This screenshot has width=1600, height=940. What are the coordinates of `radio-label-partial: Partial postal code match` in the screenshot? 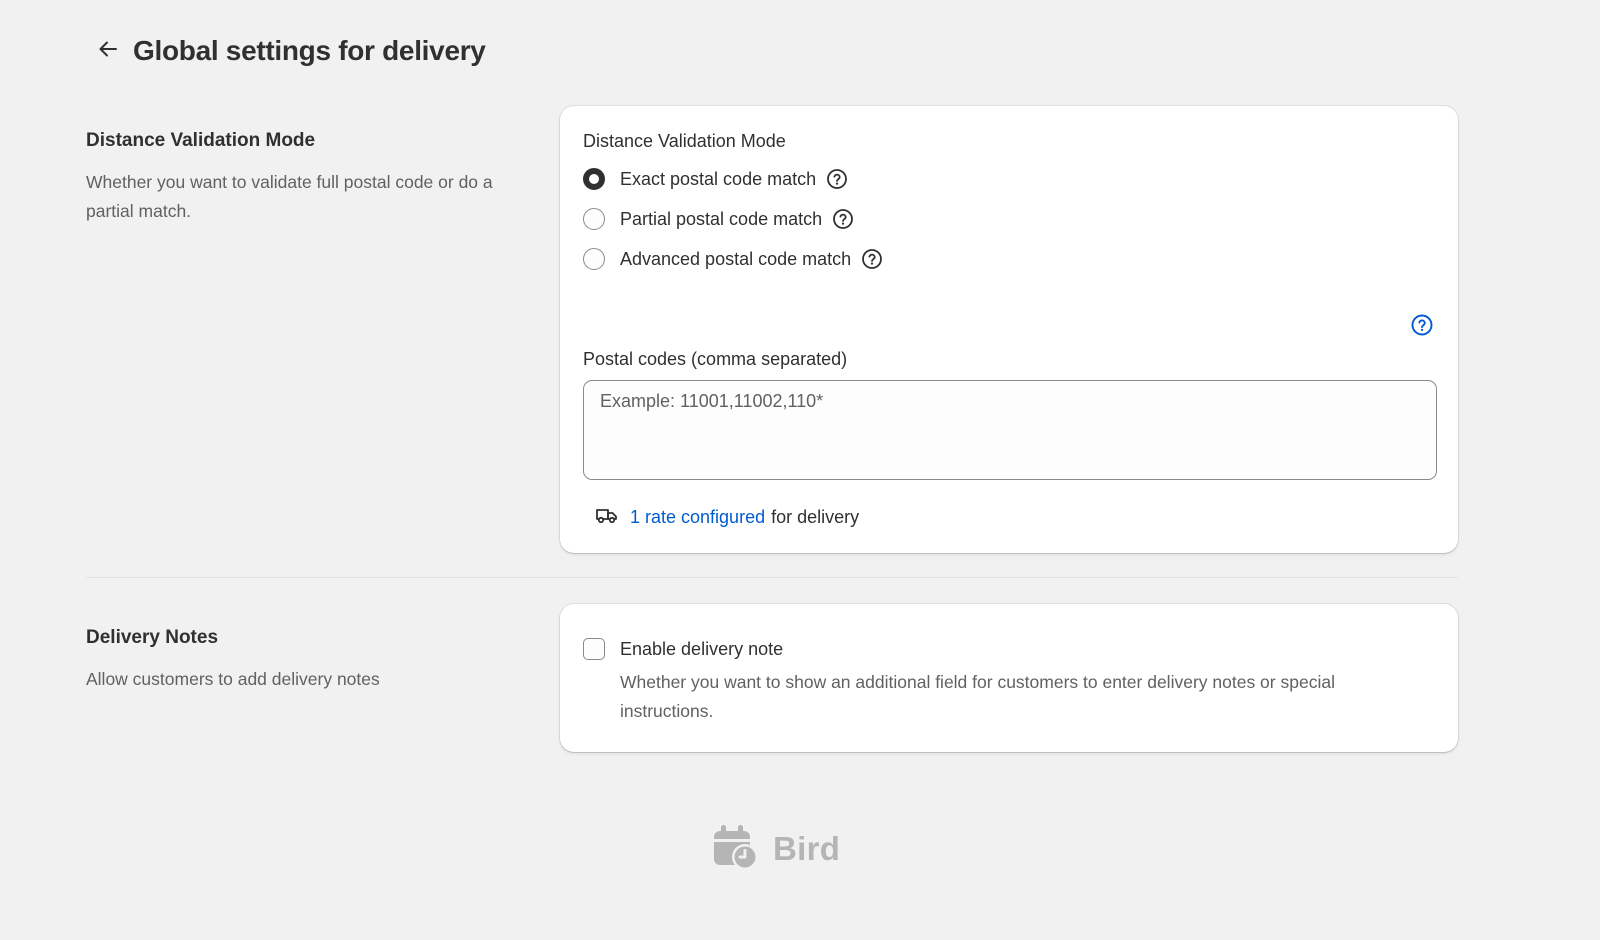 It's located at (721, 218).